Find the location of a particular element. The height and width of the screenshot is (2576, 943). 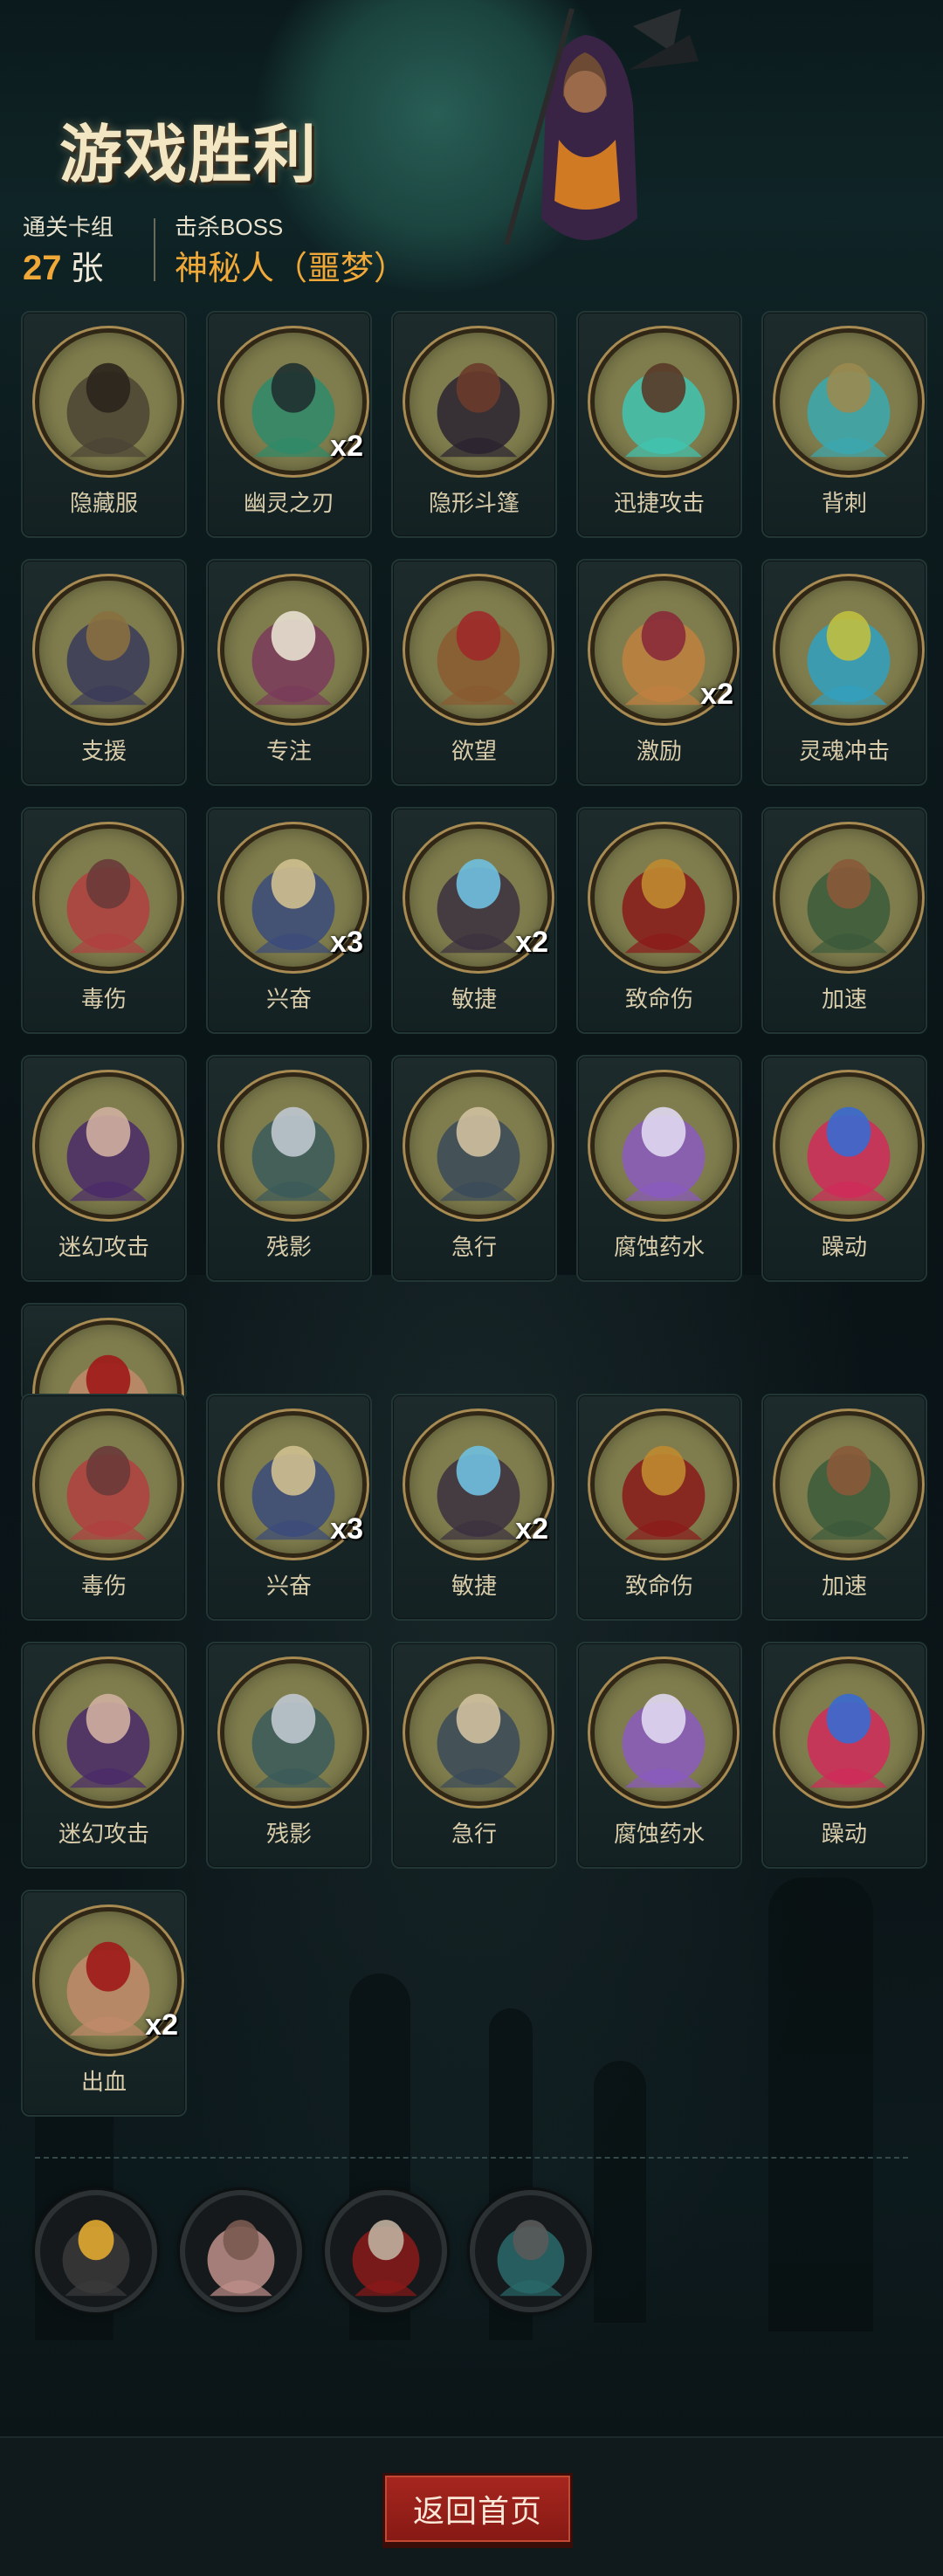

card-name: 兴奋 is located at coordinates (288, 1586).